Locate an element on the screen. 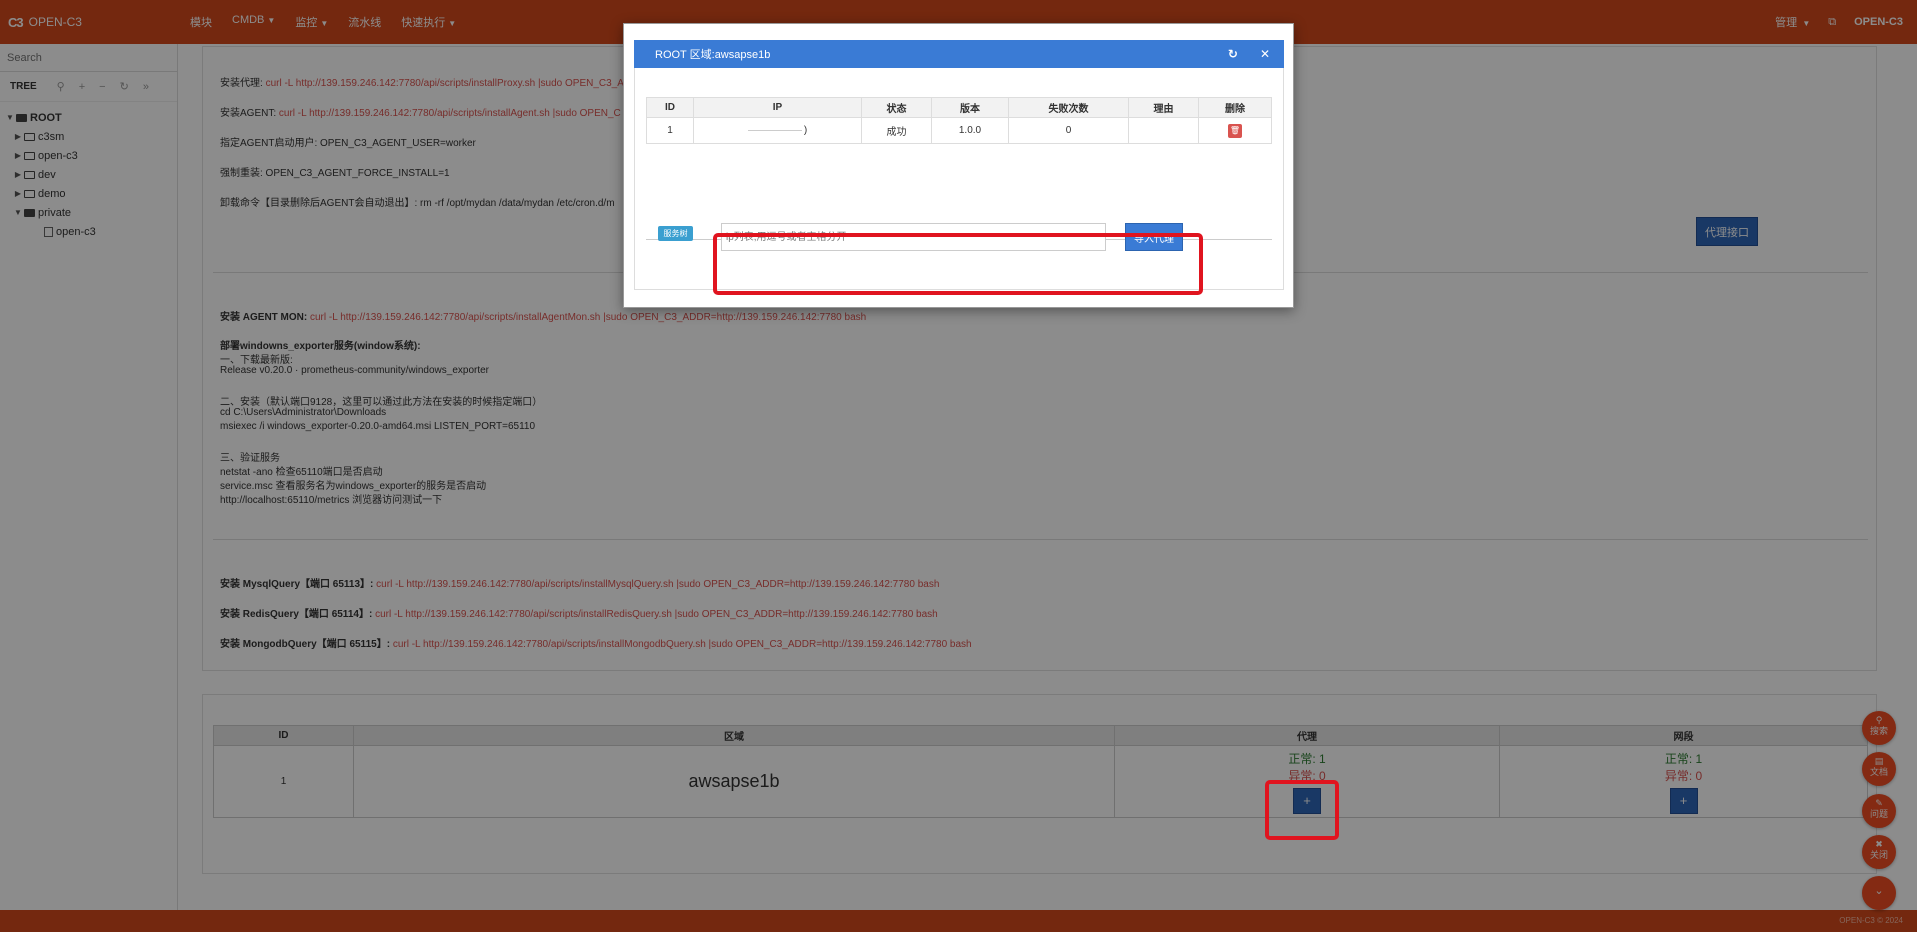 The image size is (1917, 932). col-header-delete: 删除 is located at coordinates (1235, 107).